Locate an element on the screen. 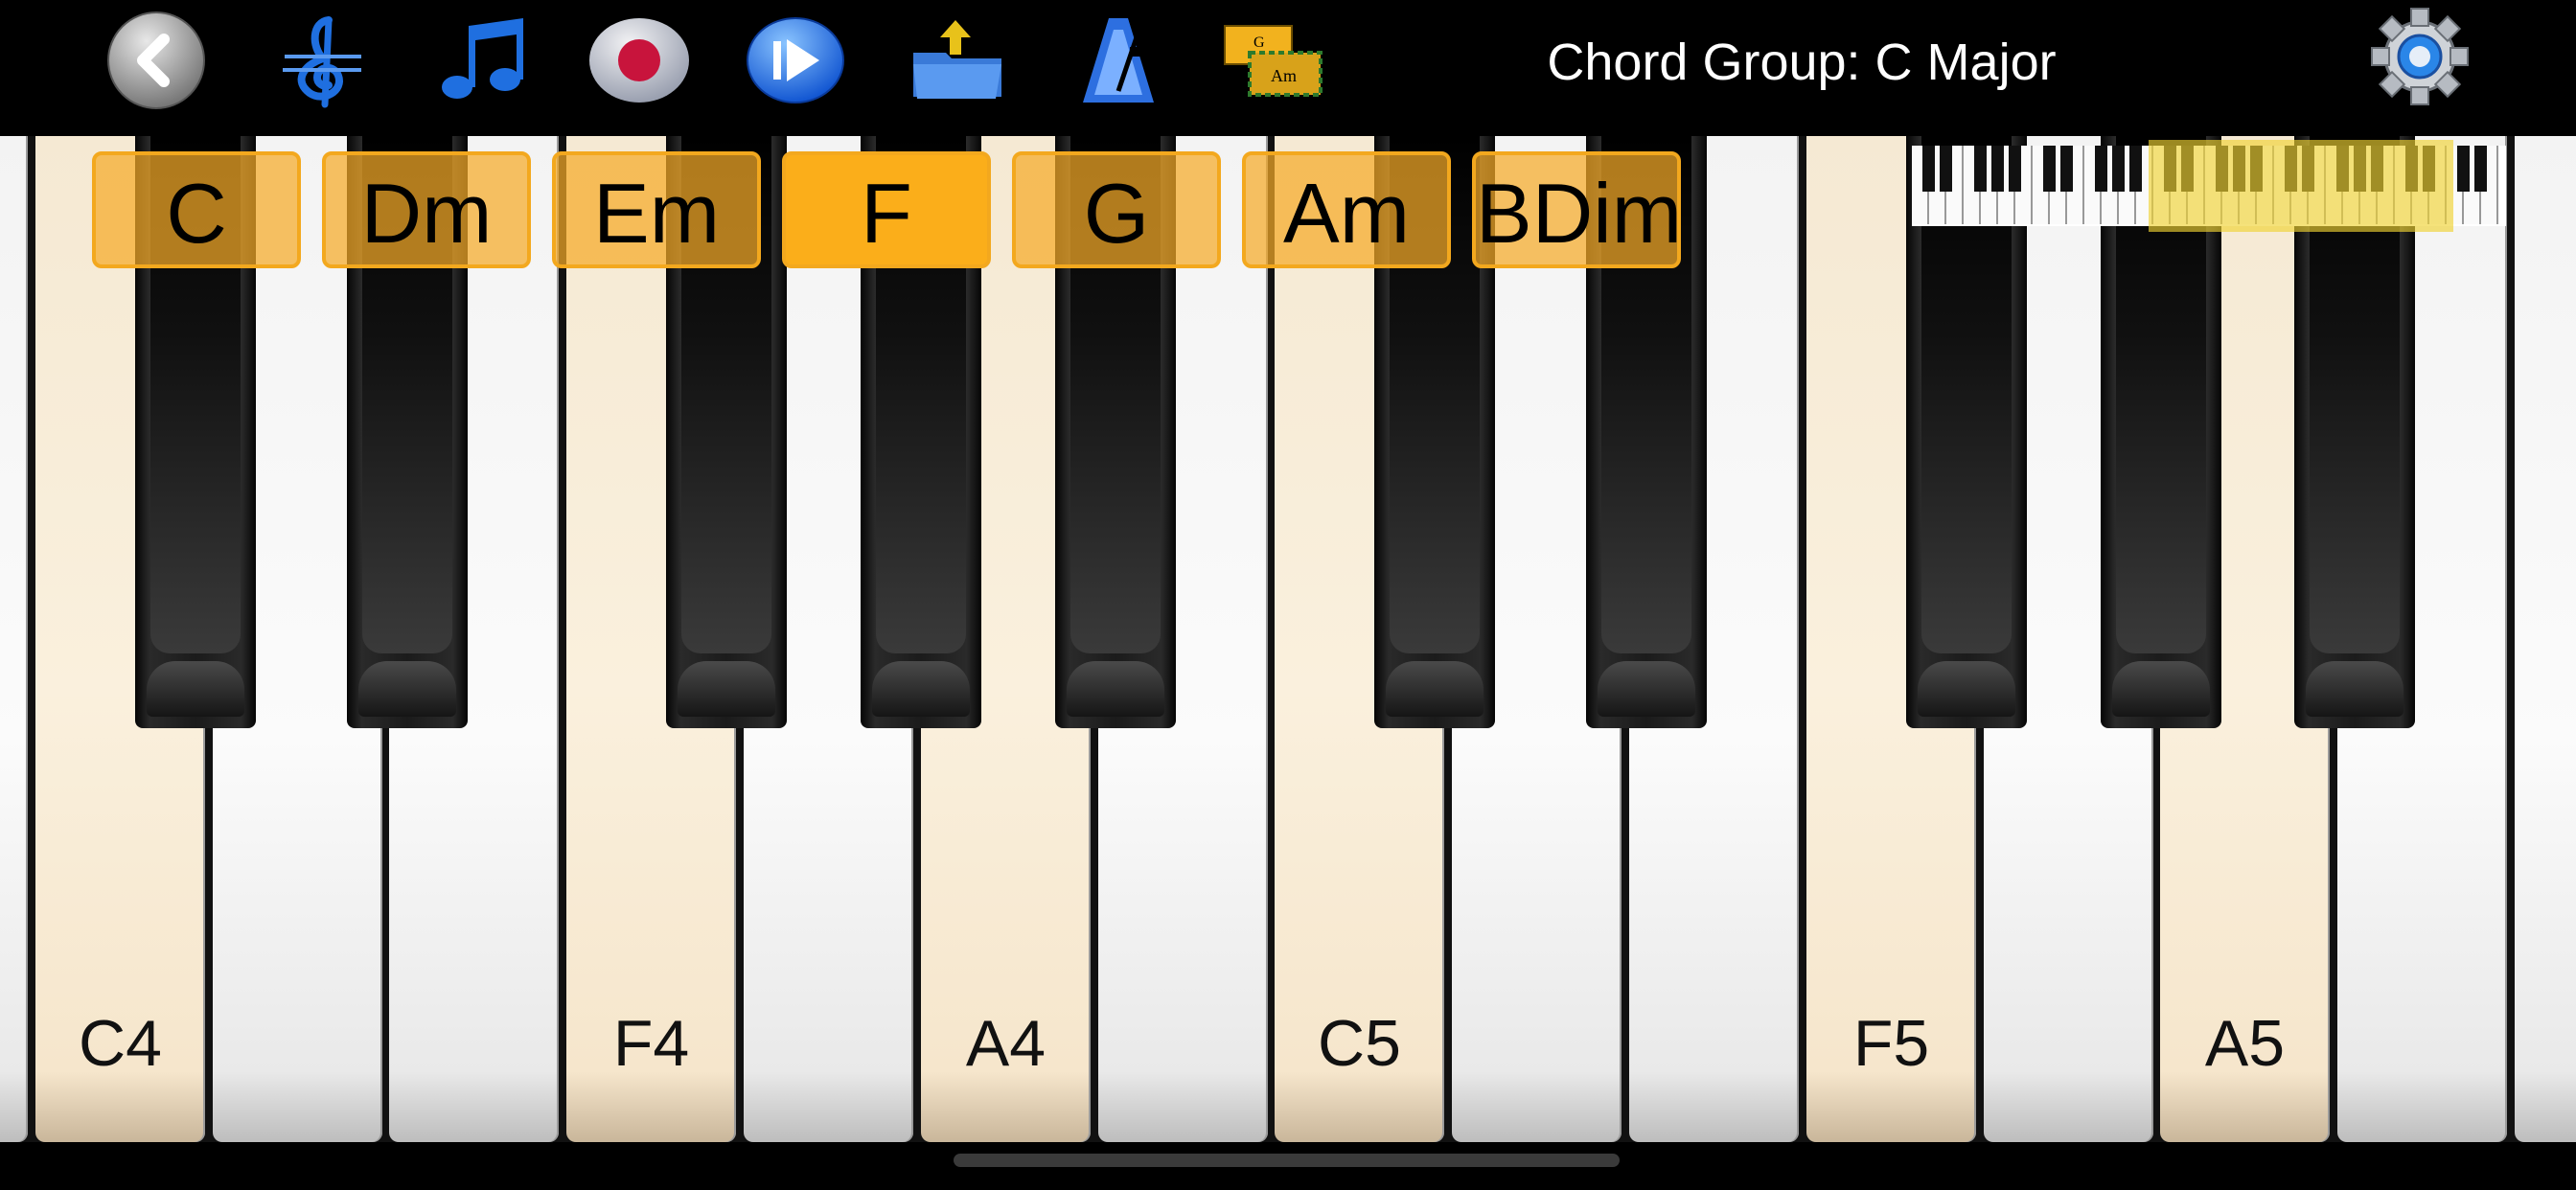  back-button is located at coordinates (156, 60).